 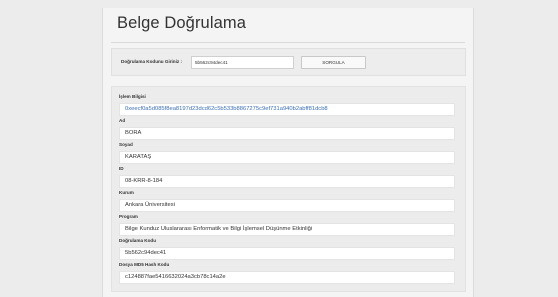 I want to click on field-verification-code: Doğrulama Kodu 5b562c94dec41, so click(x=287, y=248).